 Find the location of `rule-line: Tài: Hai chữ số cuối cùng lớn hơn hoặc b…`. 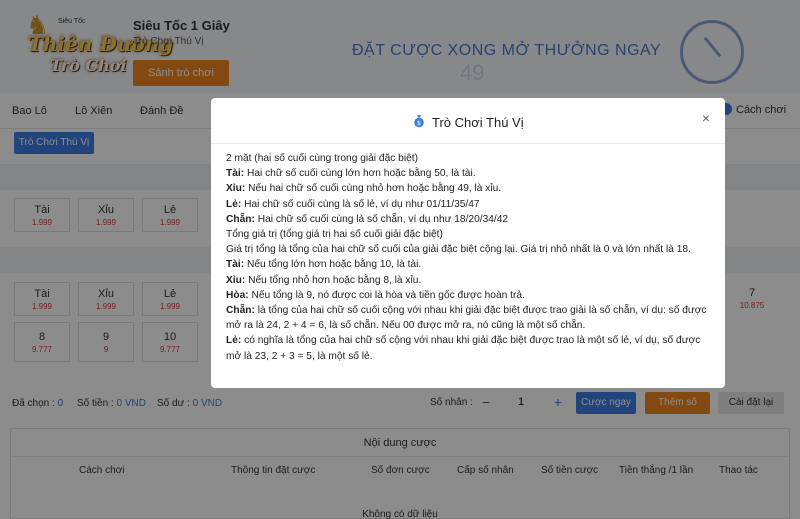

rule-line: Tài: Hai chữ số cuối cùng lớn hơn hoặc b… is located at coordinates (470, 173).